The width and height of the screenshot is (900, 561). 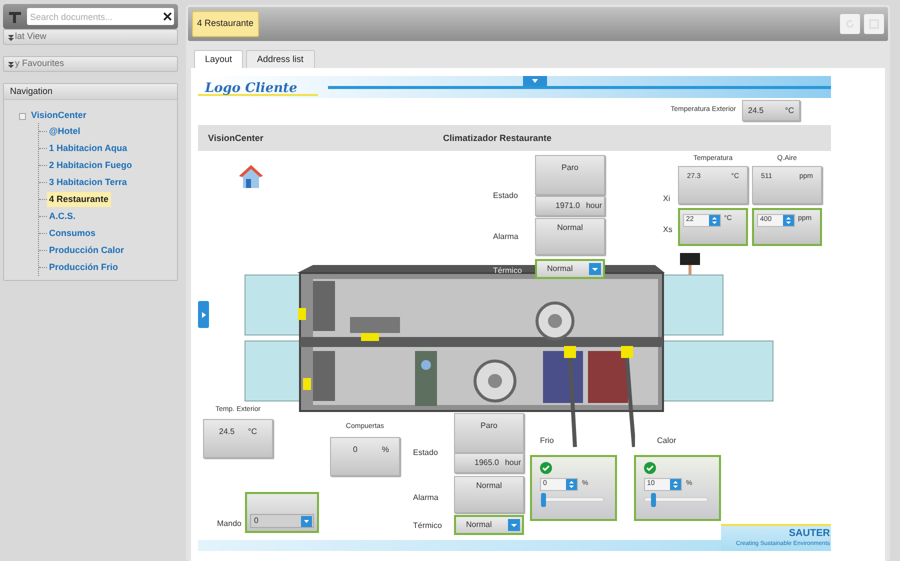 What do you see at coordinates (219, 59) in the screenshot?
I see `tab: Layout` at bounding box center [219, 59].